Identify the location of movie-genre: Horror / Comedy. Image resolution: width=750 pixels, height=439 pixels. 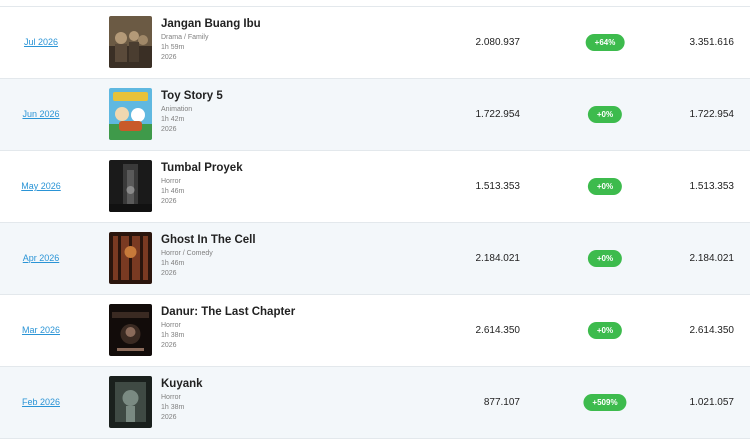
(187, 253).